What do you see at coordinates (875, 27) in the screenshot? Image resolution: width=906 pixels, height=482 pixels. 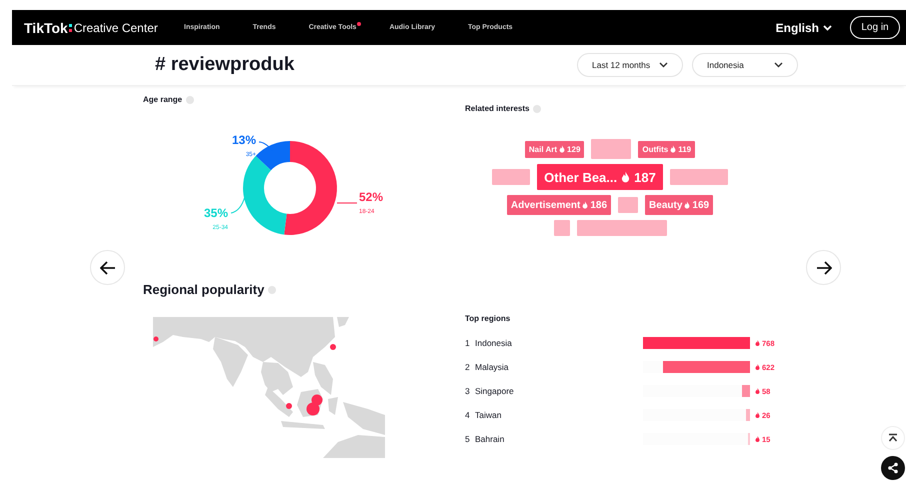 I see `login-button: Log in` at bounding box center [875, 27].